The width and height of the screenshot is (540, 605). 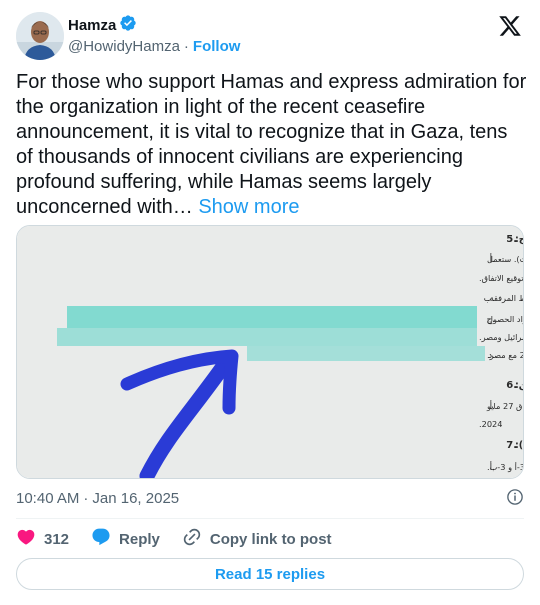 I want to click on like-count: 312, so click(x=57, y=539).